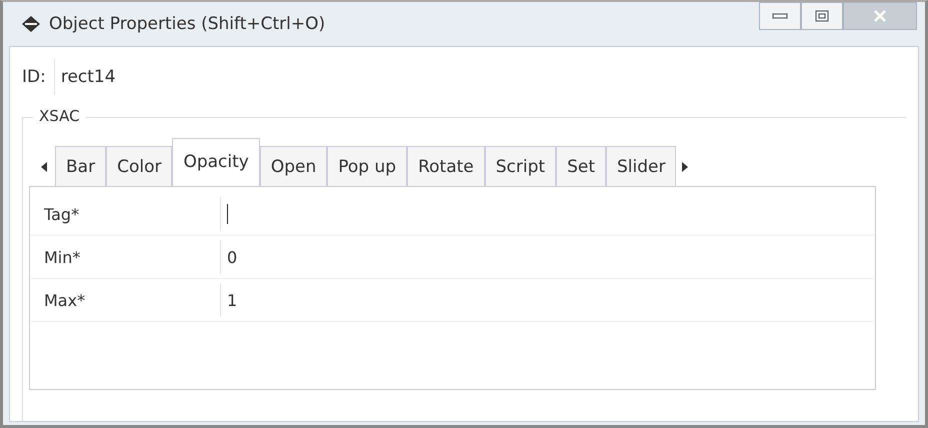  I want to click on maximize-icon, so click(822, 16).